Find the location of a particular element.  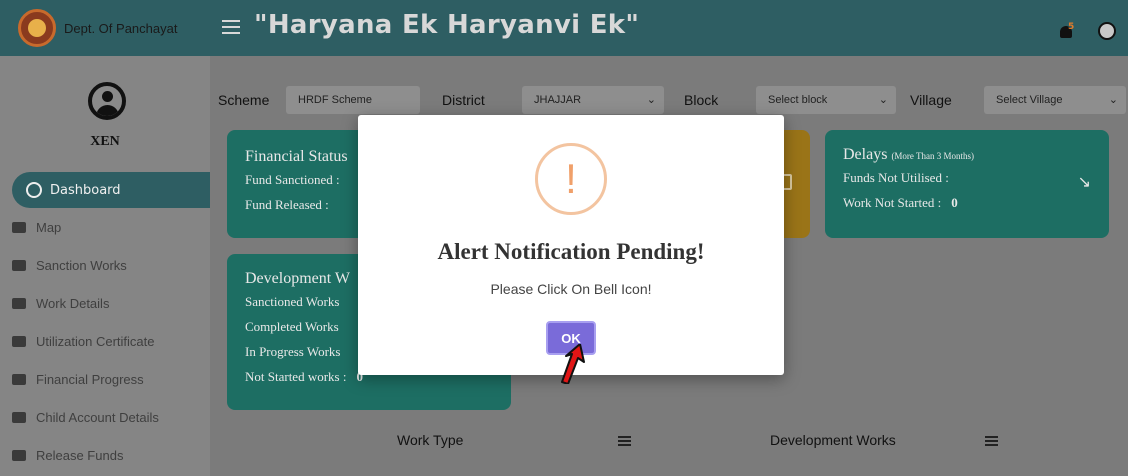

sidebar-item-financial-progress: Financial Progress is located at coordinates (78, 379).